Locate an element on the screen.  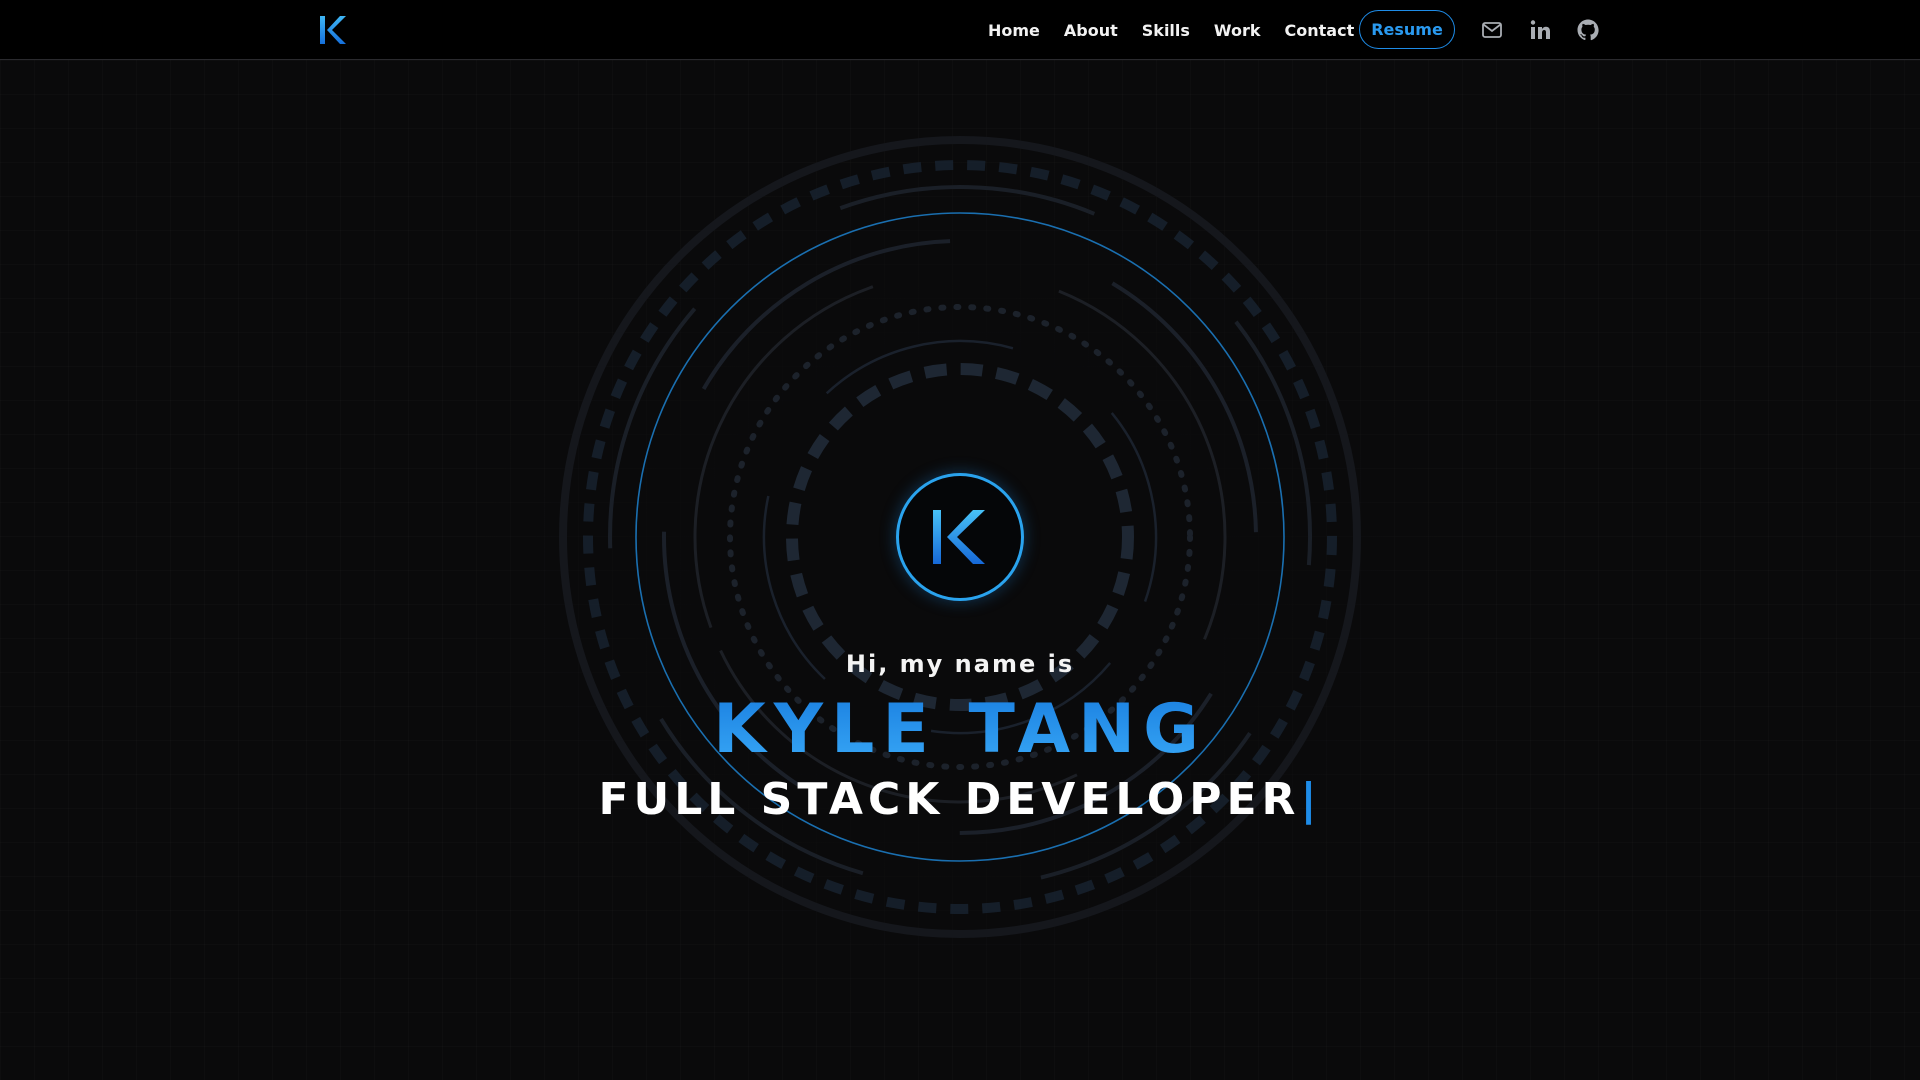
hero-role-line: FULL STACK DEVELOPER| is located at coordinates (960, 800).